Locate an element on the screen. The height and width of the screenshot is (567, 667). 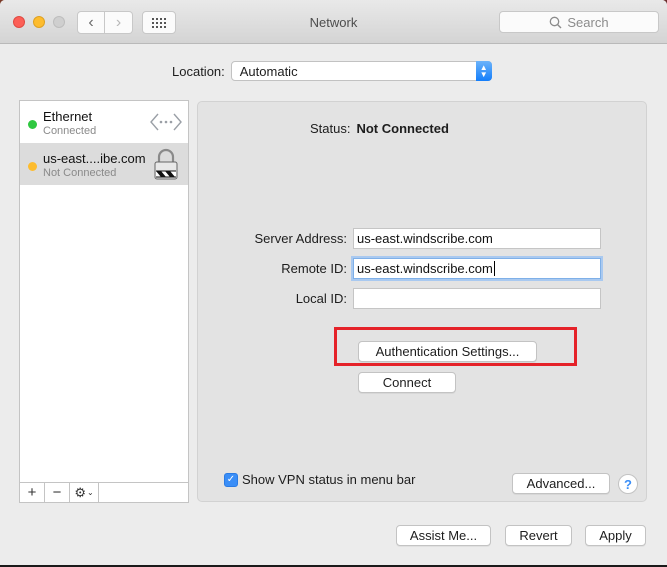
local-id-label: Local ID: is located at coordinates (321, 298).